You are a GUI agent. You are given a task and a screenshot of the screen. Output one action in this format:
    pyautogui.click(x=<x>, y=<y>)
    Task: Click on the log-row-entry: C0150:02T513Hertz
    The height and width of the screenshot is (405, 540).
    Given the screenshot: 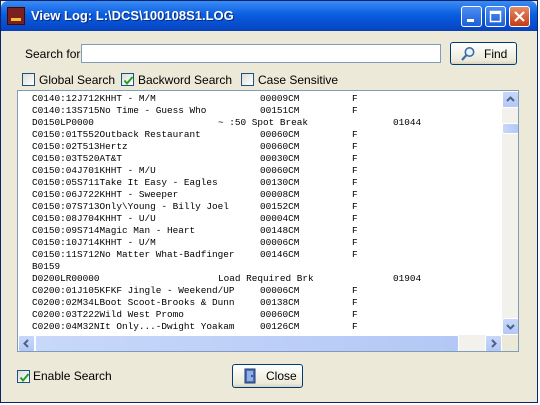 What is the action you would take?
    pyautogui.click(x=80, y=146)
    